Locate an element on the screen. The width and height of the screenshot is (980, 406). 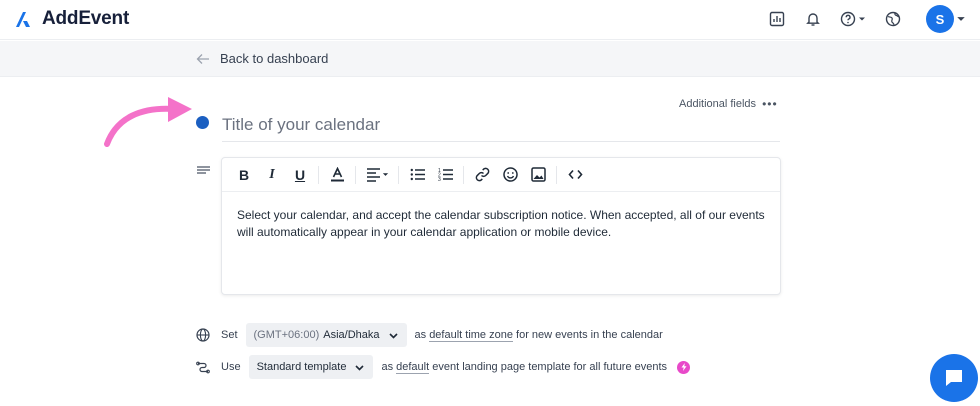
link-icon is located at coordinates (482, 174).